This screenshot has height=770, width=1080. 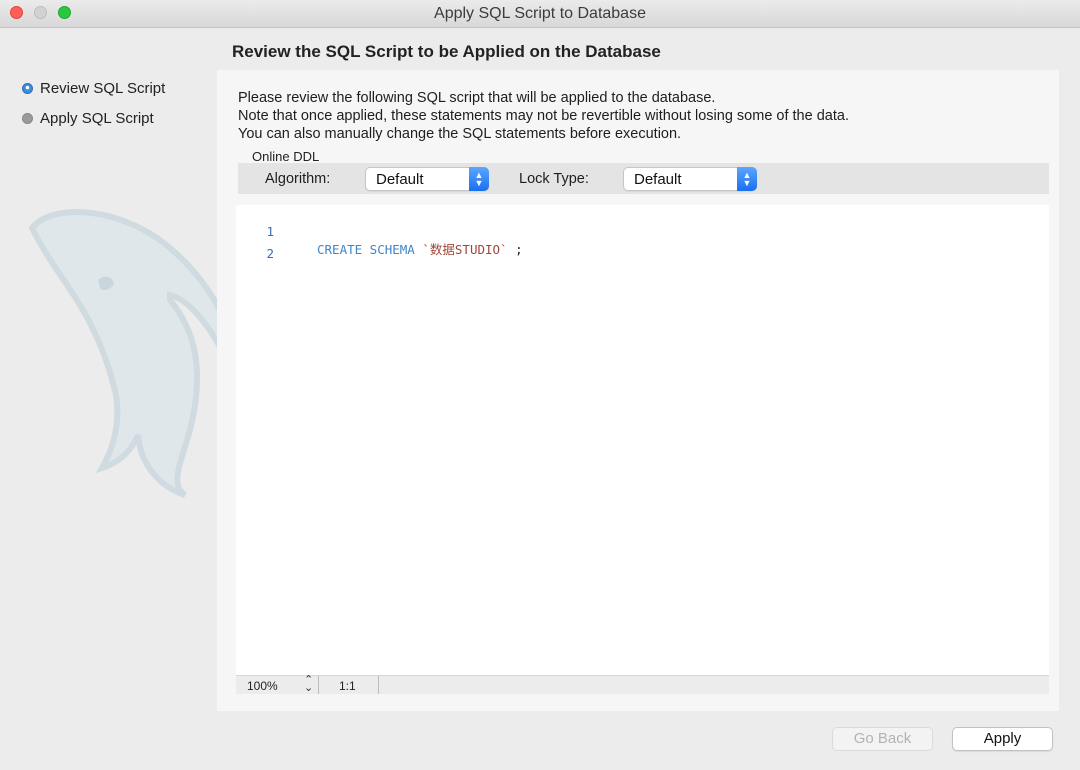 What do you see at coordinates (103, 88) in the screenshot?
I see `step-label: Review SQL Script` at bounding box center [103, 88].